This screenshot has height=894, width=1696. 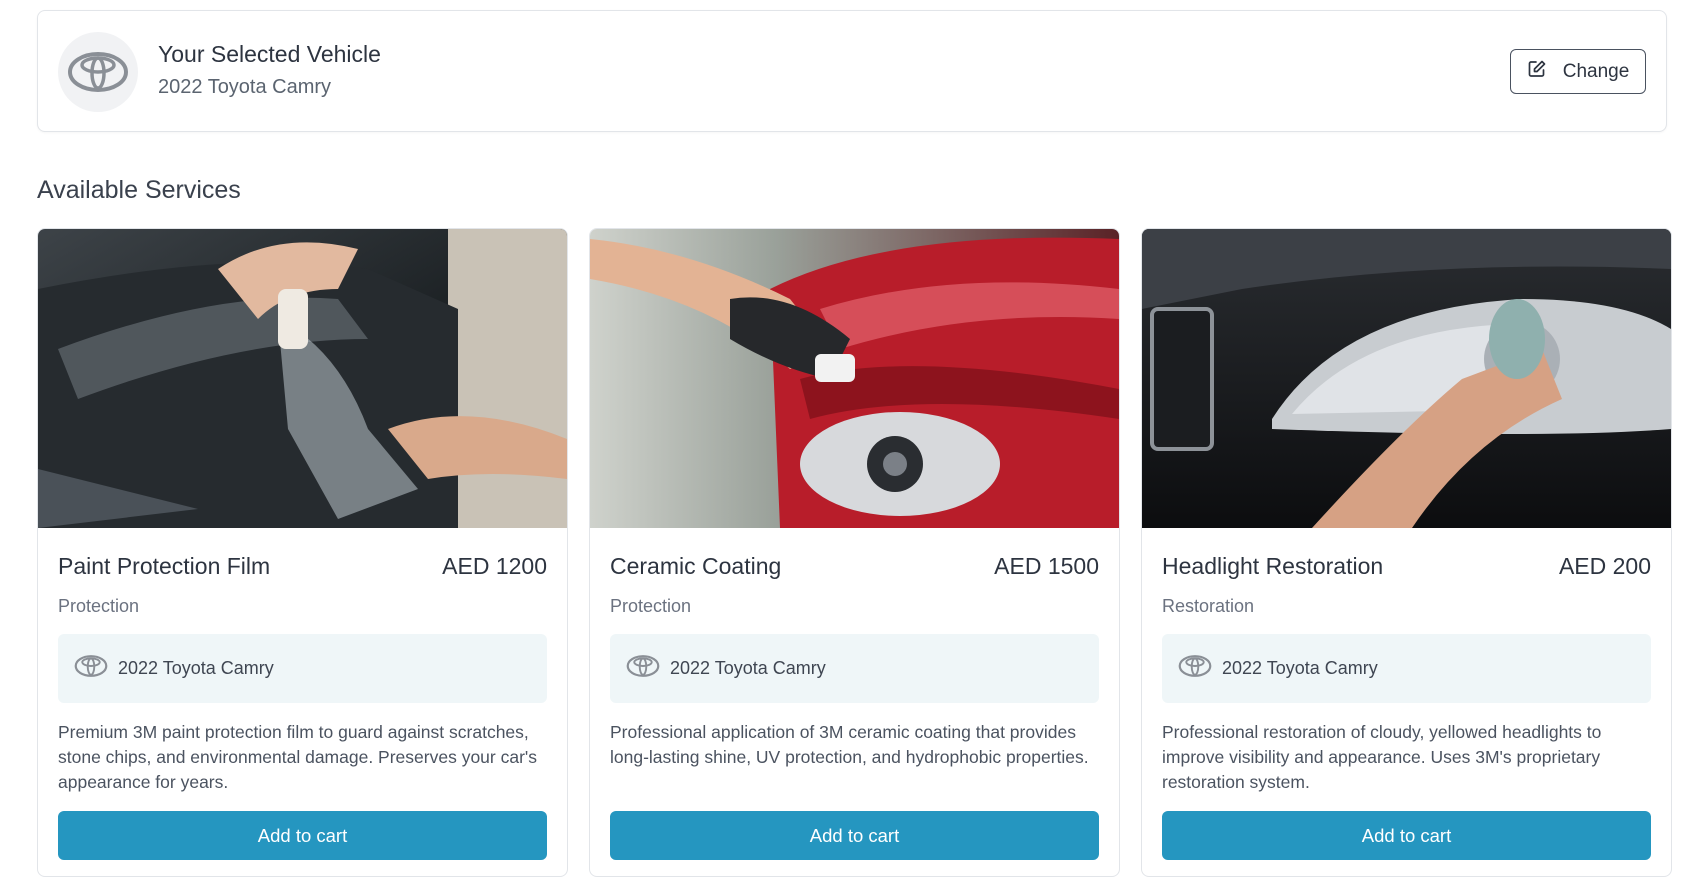 I want to click on service-name: Headlight Restoration, so click(x=1273, y=566).